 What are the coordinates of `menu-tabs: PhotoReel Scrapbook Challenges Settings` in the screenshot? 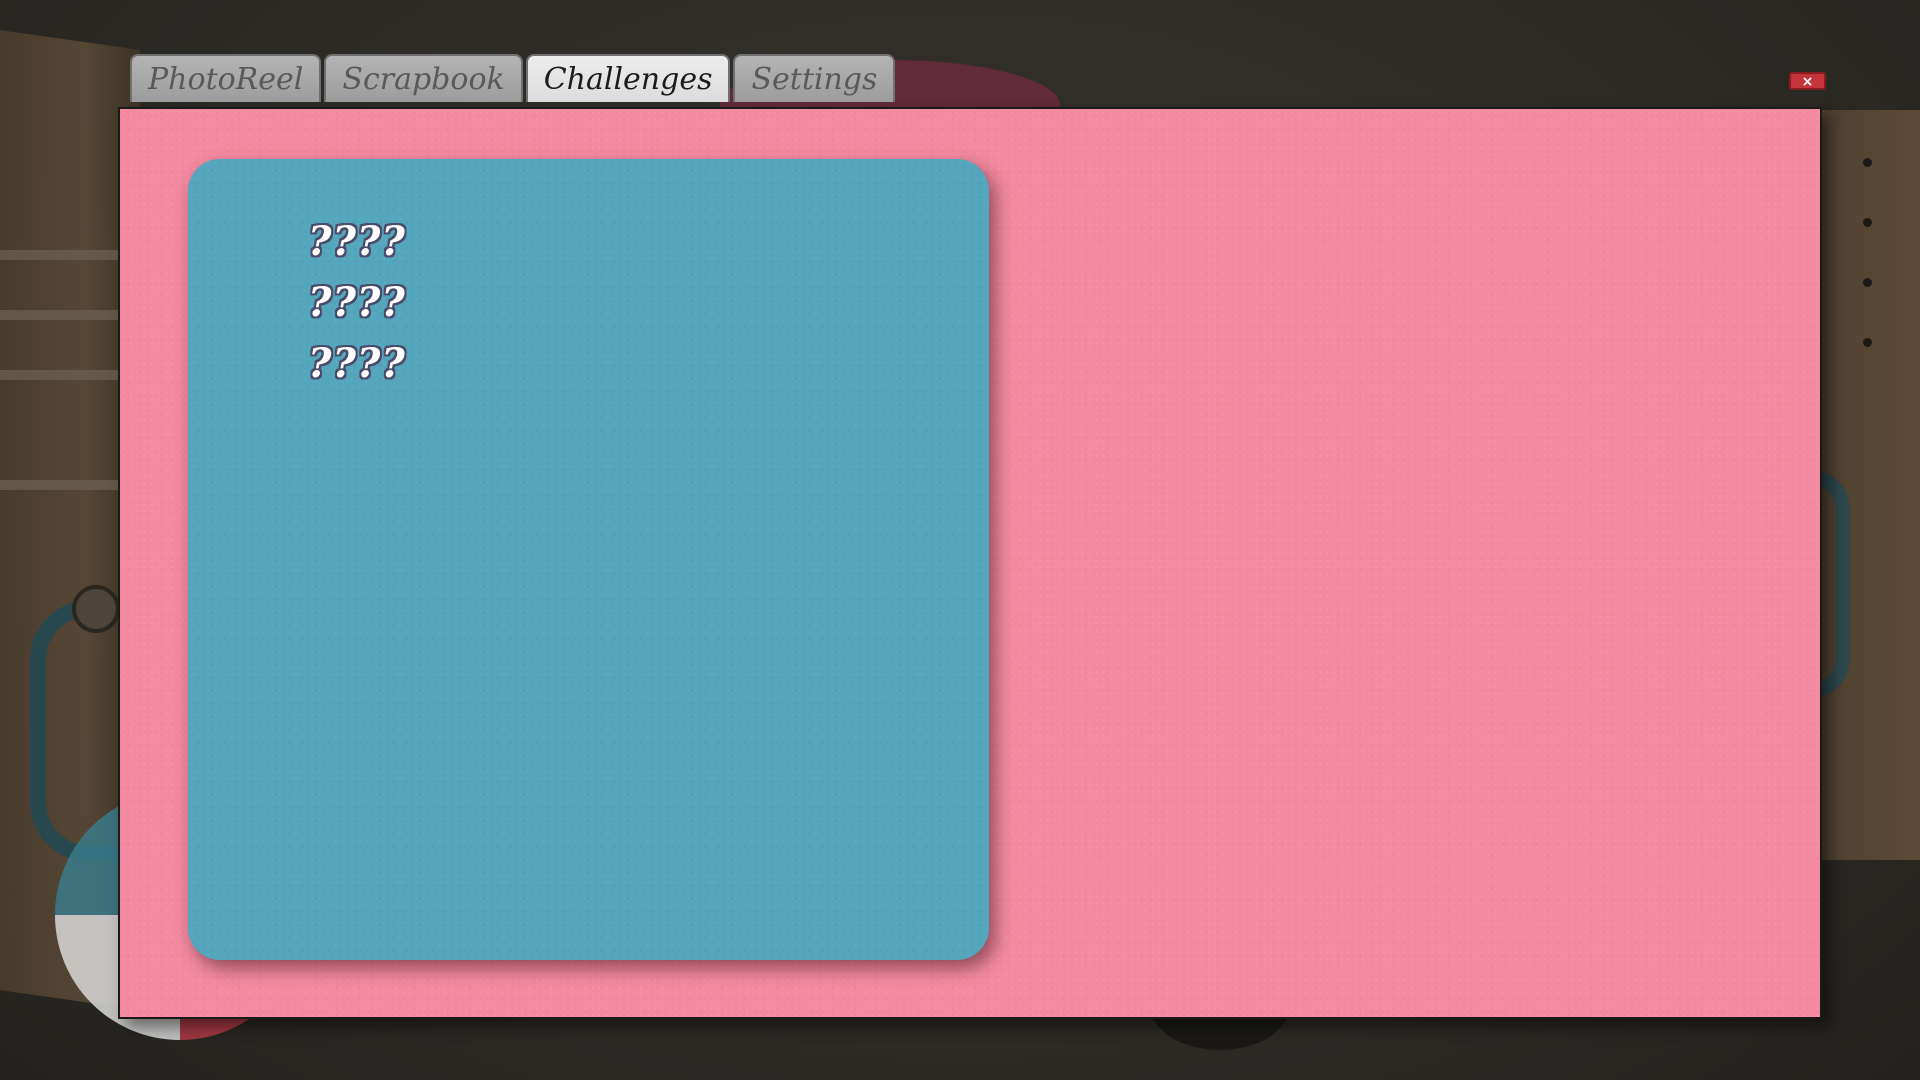 It's located at (513, 78).